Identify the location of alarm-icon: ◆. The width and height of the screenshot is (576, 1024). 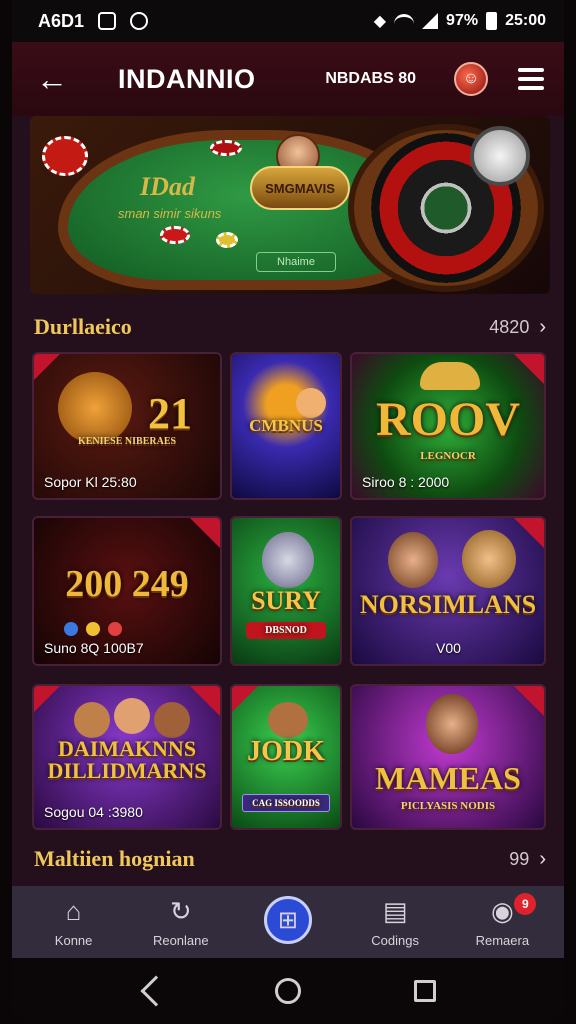
(380, 21).